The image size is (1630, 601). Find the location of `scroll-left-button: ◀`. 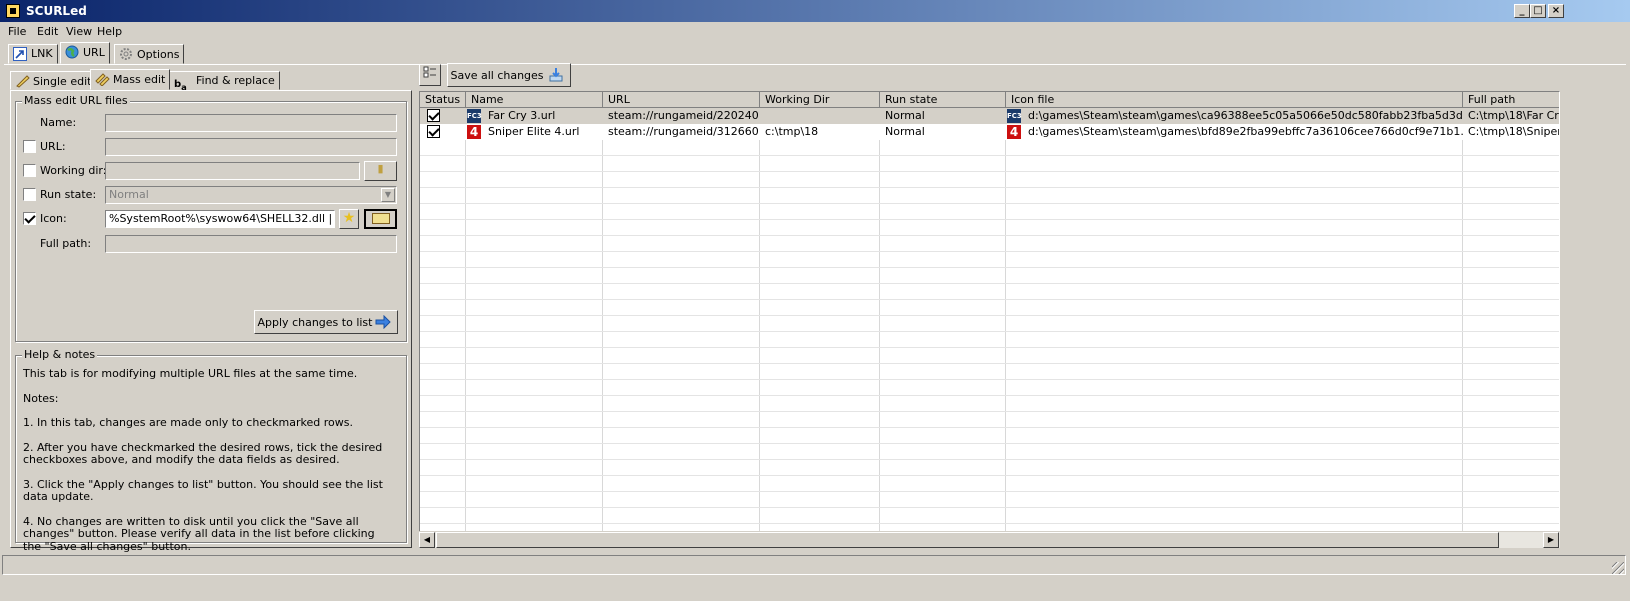

scroll-left-button: ◀ is located at coordinates (427, 540).